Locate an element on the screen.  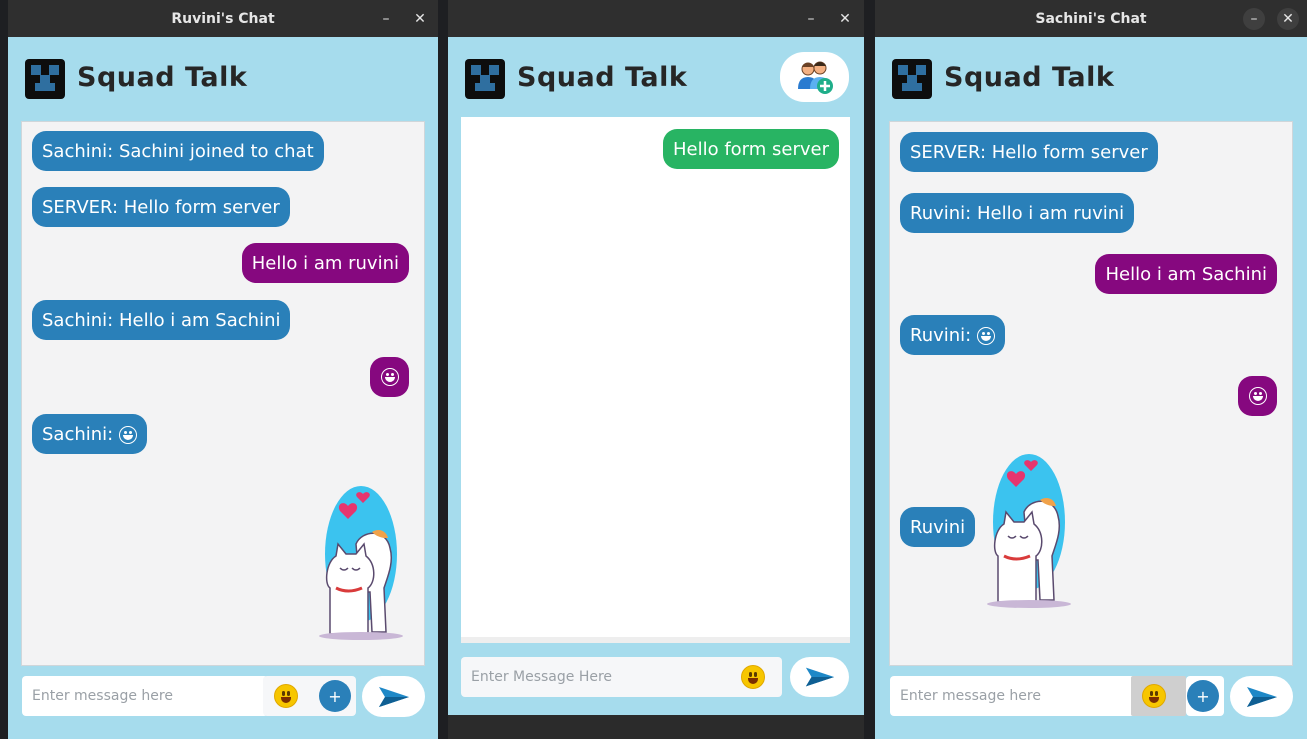
message-bubble: Hello i am Sachini is located at coordinates (1186, 274).